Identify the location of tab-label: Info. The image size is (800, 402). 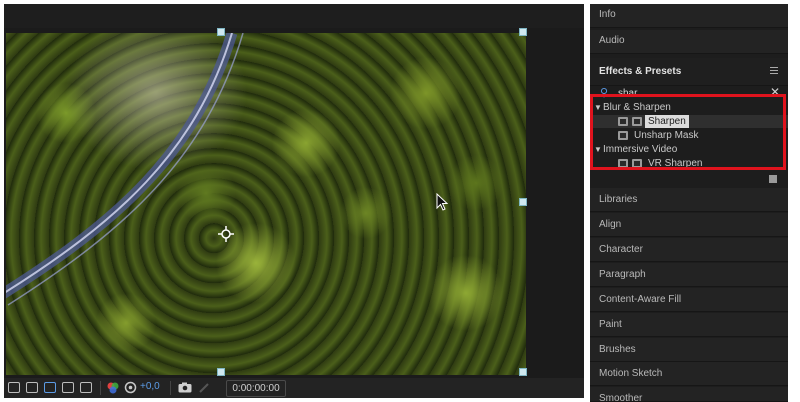
(607, 14).